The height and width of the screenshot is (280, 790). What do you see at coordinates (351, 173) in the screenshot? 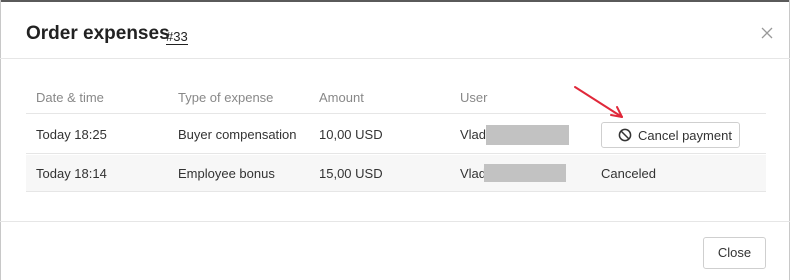
I see `row-amount: 15,00 USD` at bounding box center [351, 173].